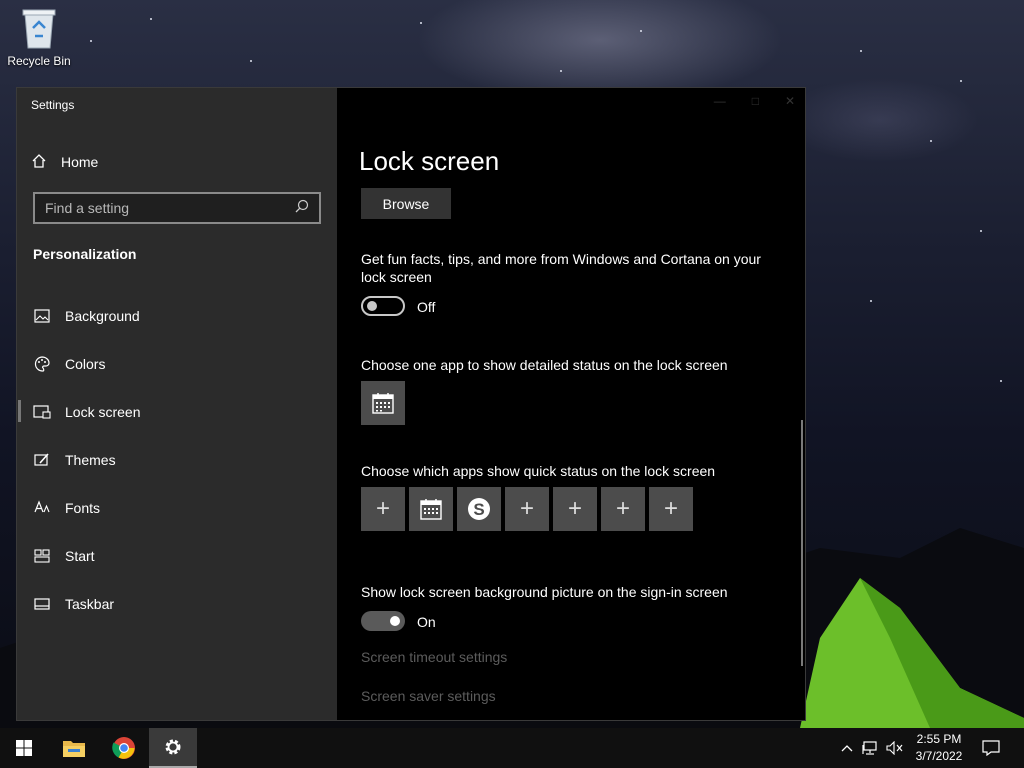 Image resolution: width=1024 pixels, height=768 pixels. I want to click on maximize-icon: □, so click(755, 101).